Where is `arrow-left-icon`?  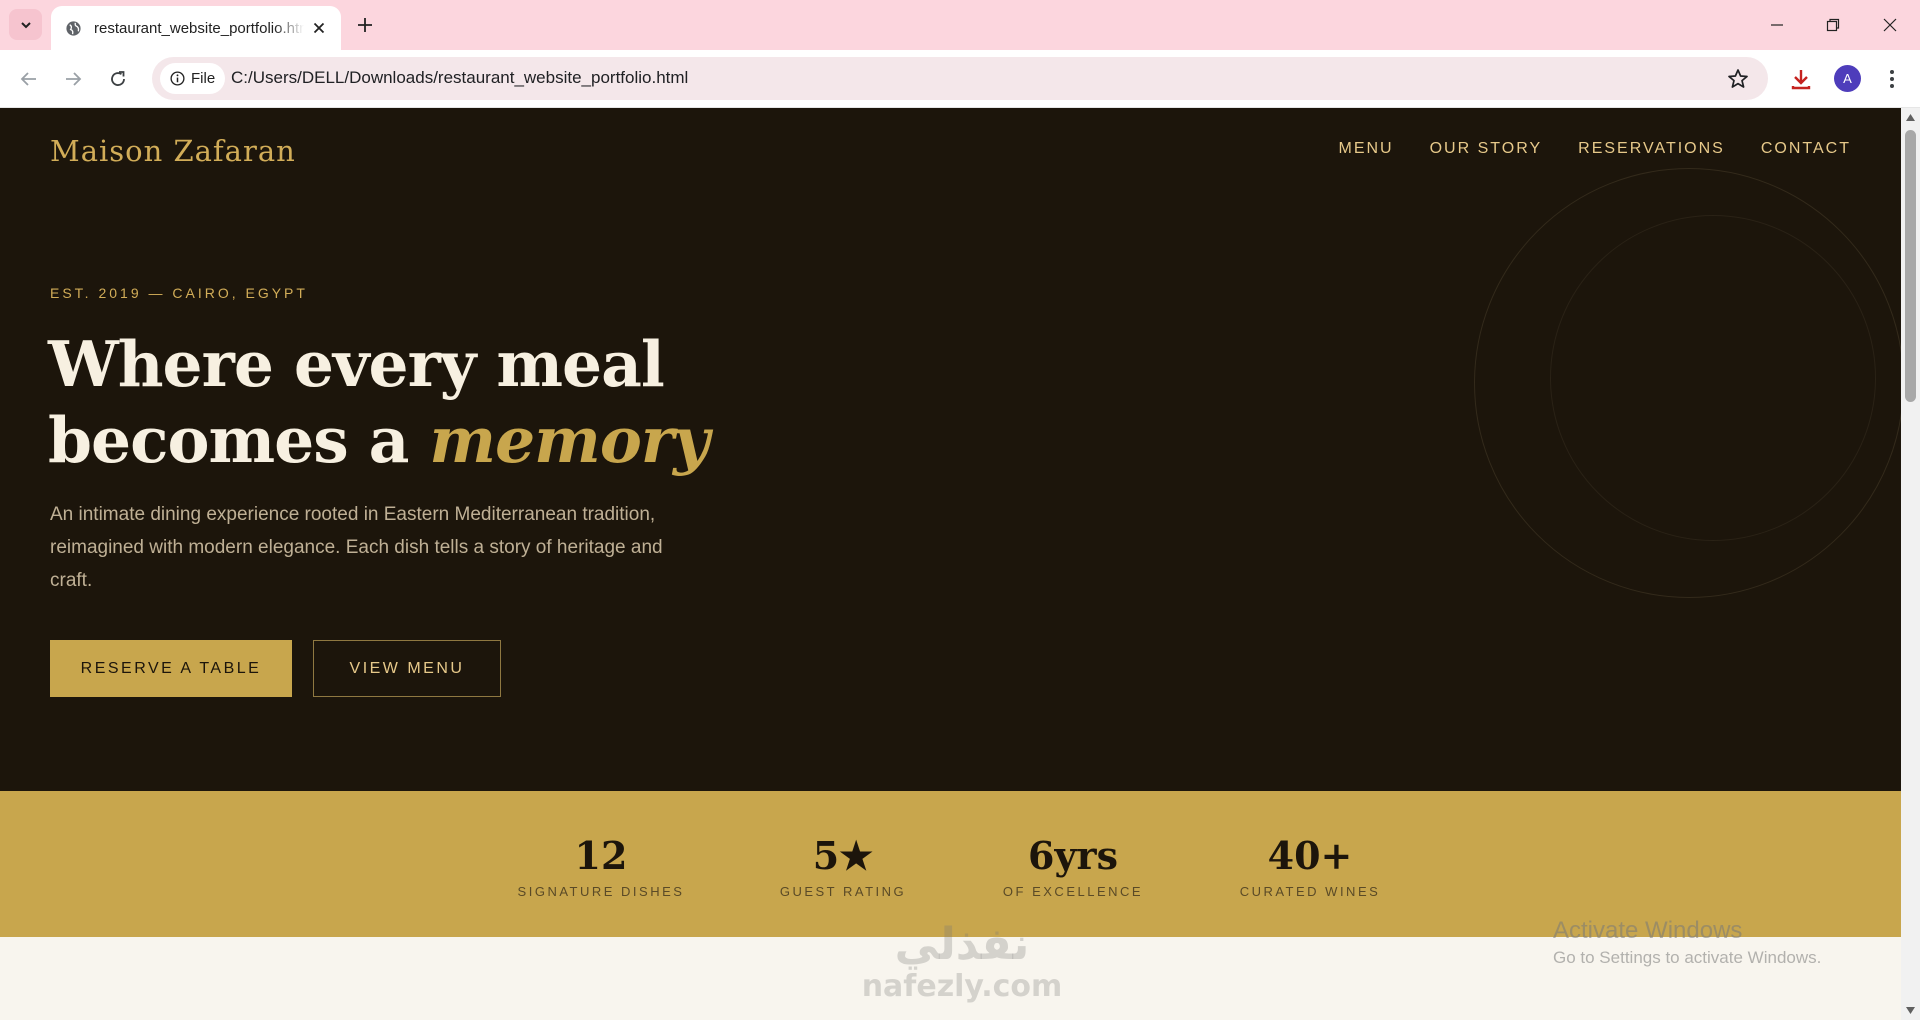
arrow-left-icon is located at coordinates (28, 79).